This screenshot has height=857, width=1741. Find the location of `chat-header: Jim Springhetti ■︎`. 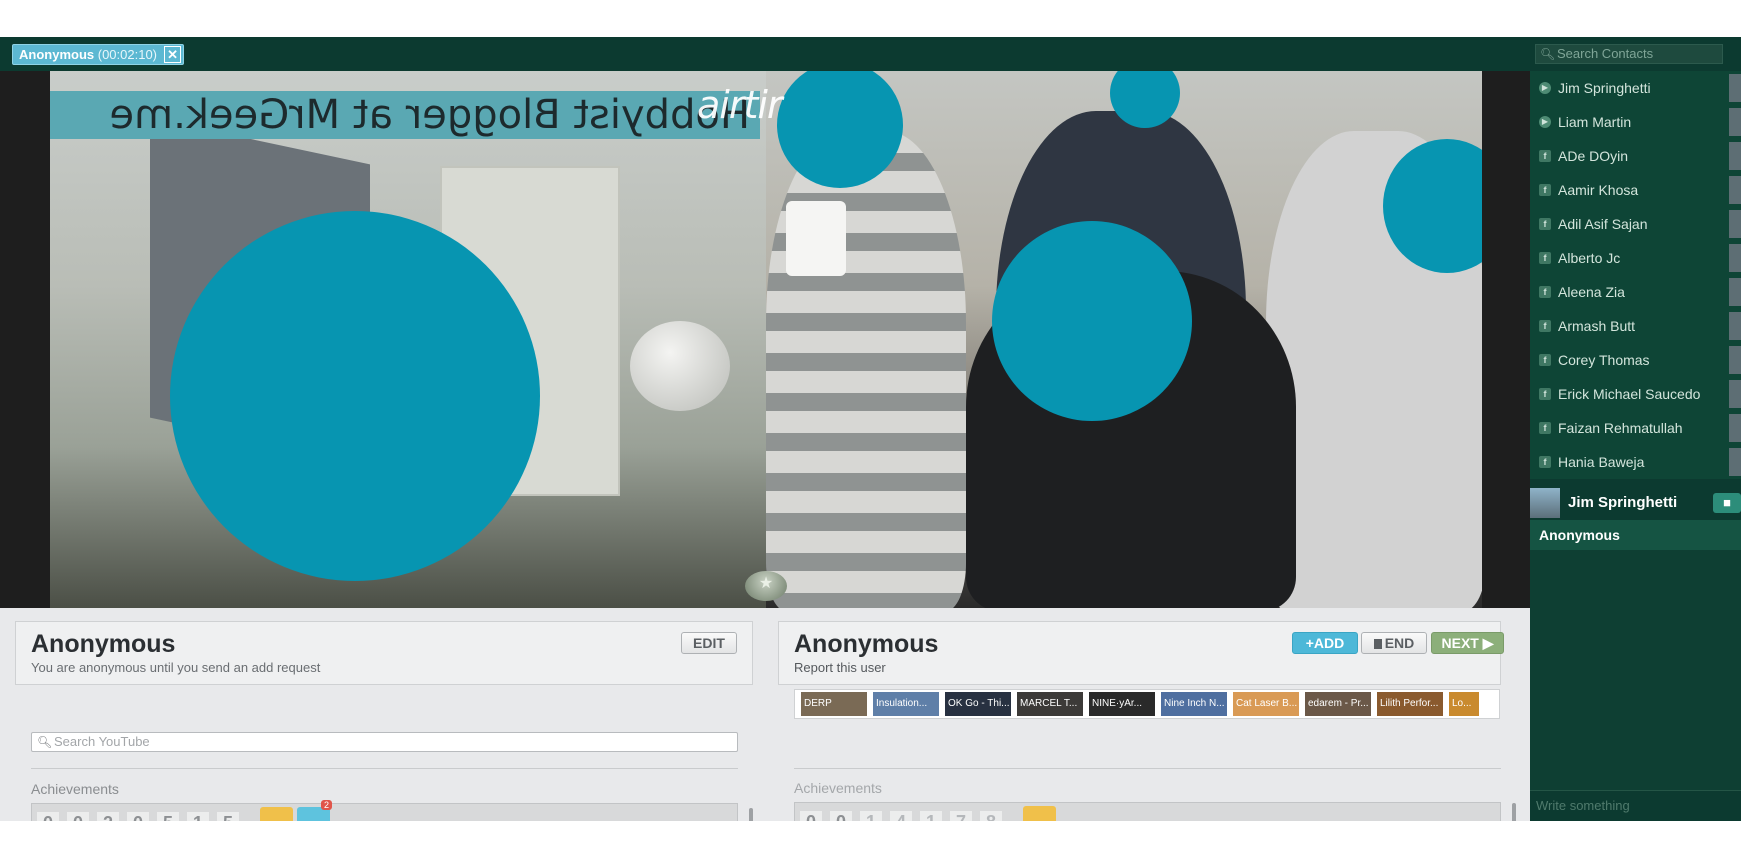

chat-header: Jim Springhetti ■︎ is located at coordinates (1635, 503).